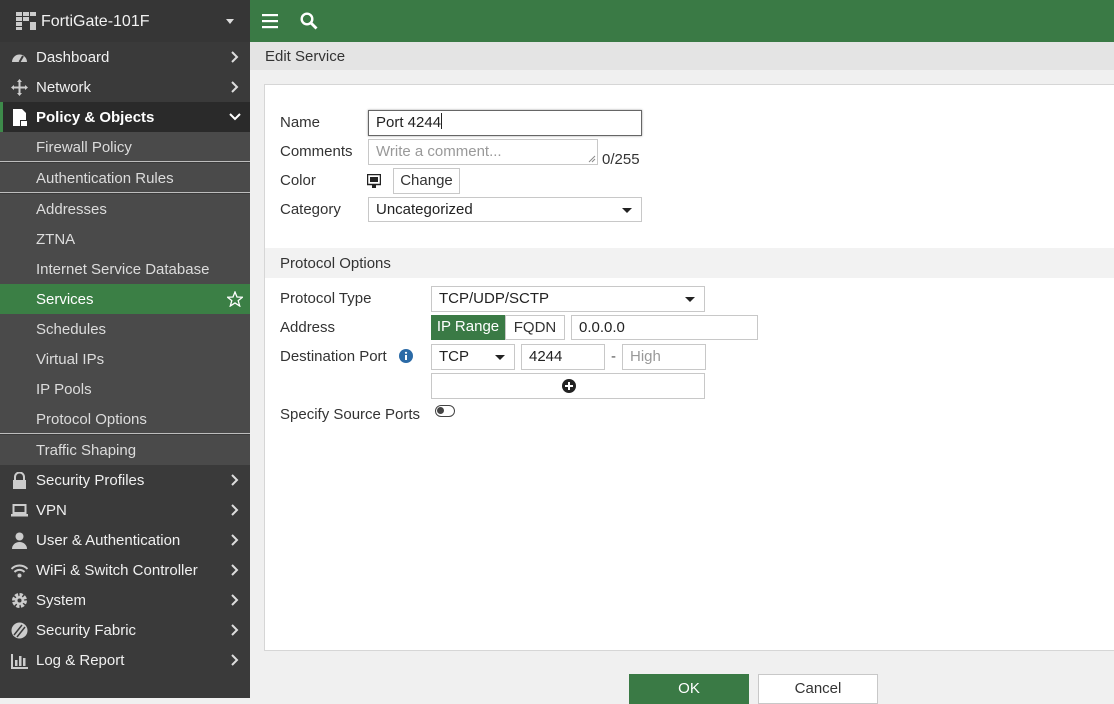  Describe the element at coordinates (19, 661) in the screenshot. I see `bar-chart-icon` at that location.